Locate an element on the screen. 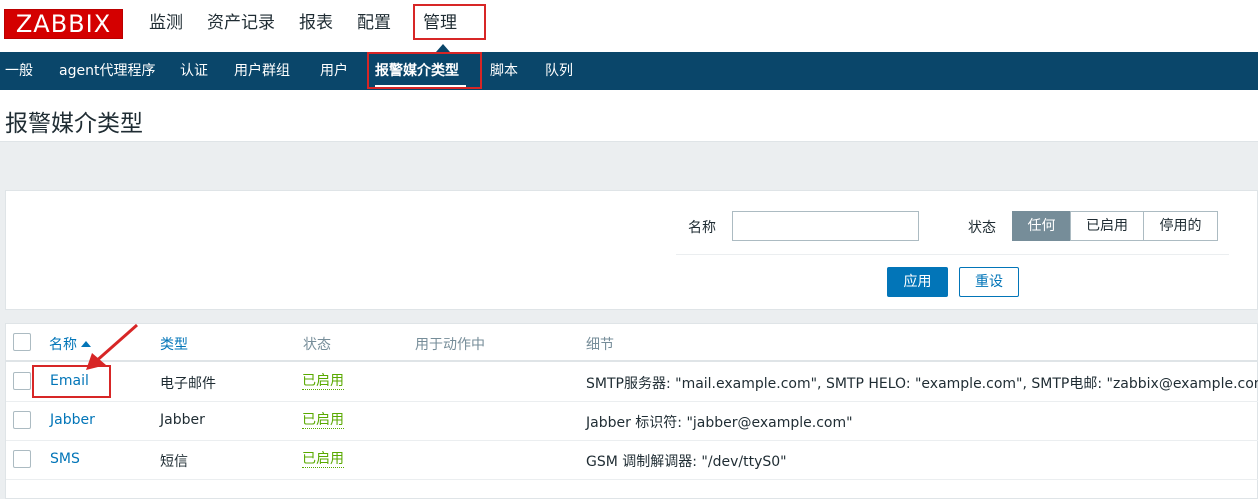 Image resolution: width=1258 pixels, height=499 pixels. menu-item-administration: 管理 is located at coordinates (449, 22).